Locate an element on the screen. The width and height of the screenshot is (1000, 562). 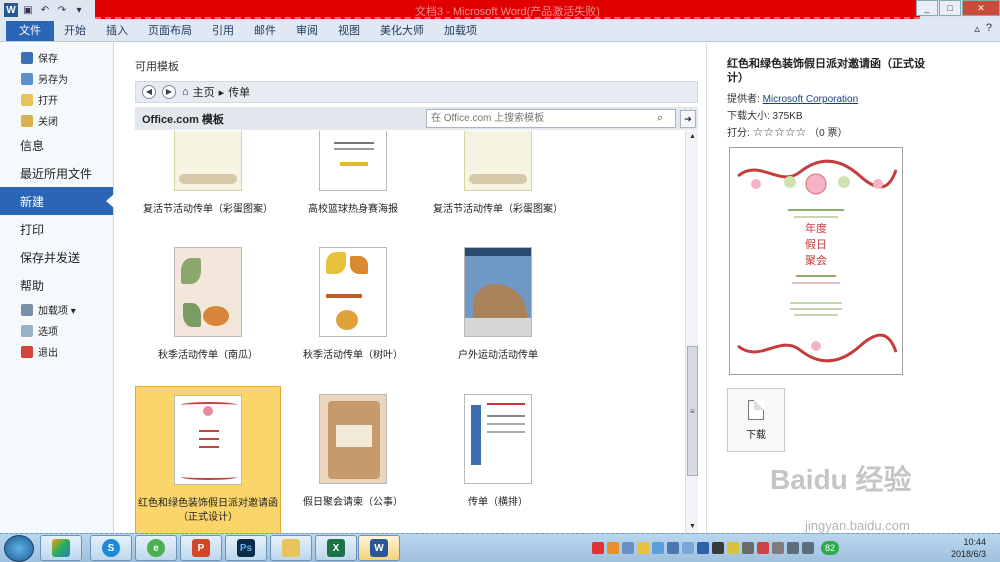
network-icon is located at coordinates (793, 548).